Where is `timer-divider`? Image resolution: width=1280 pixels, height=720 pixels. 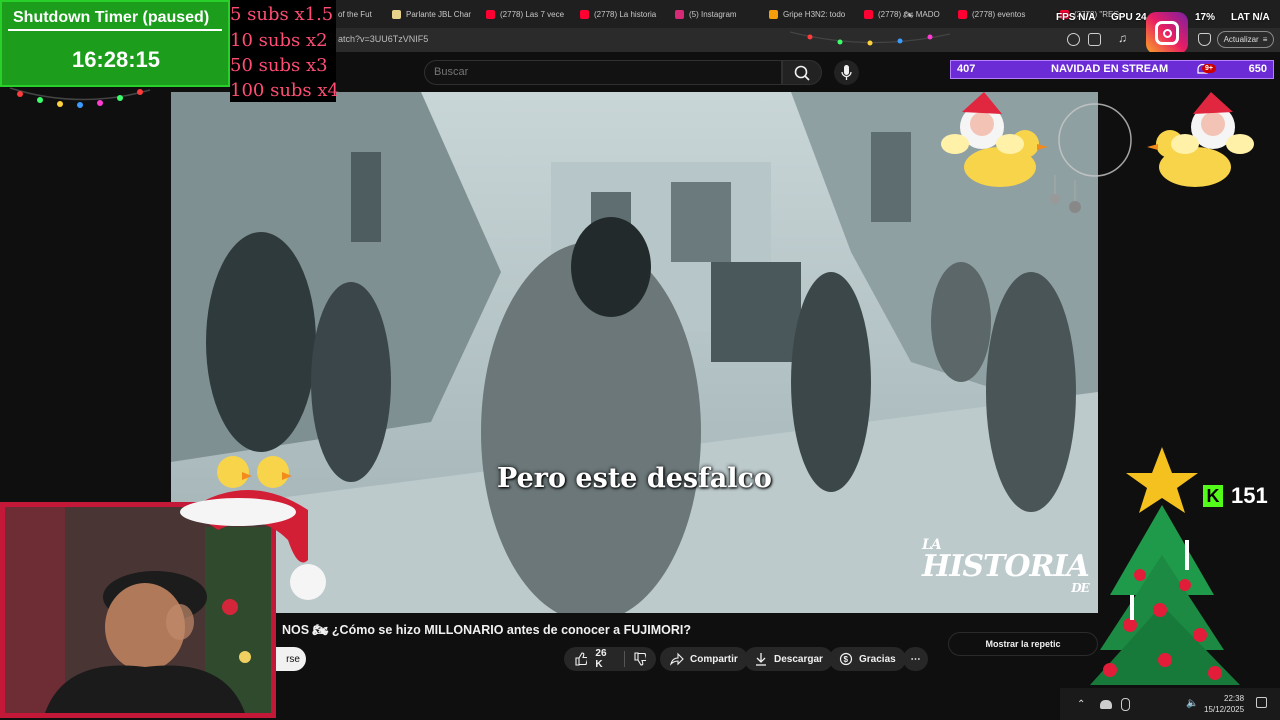 timer-divider is located at coordinates (115, 30).